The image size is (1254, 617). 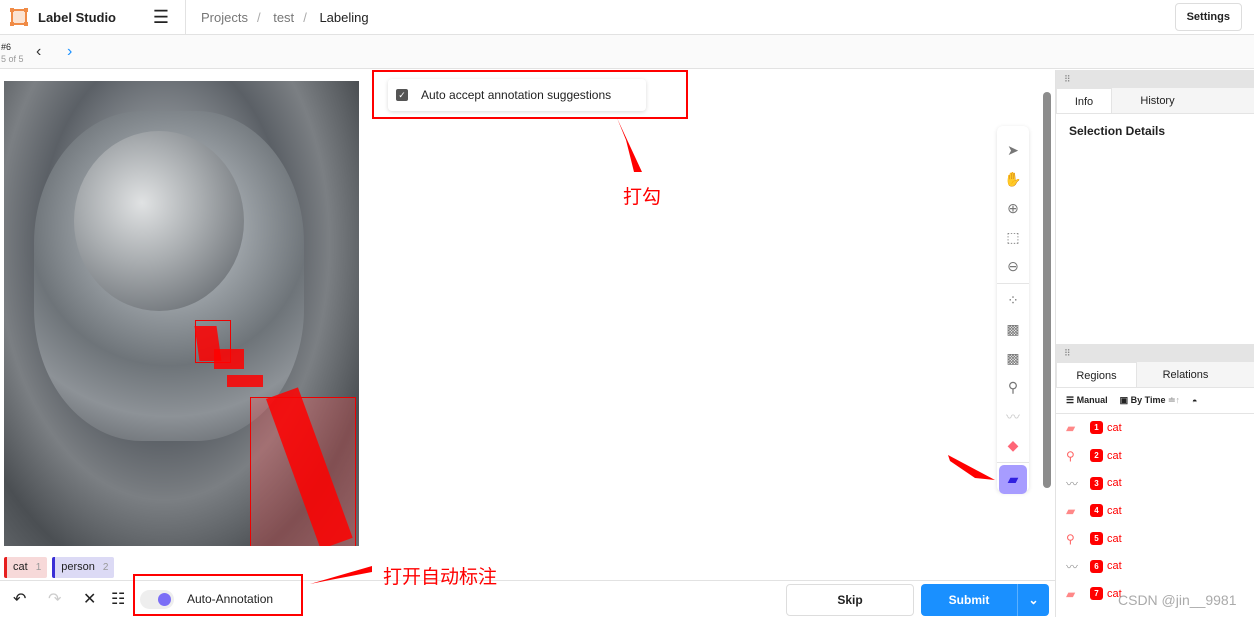 What do you see at coordinates (1177, 600) in the screenshot?
I see `watermark: CSDN @jin__9981` at bounding box center [1177, 600].